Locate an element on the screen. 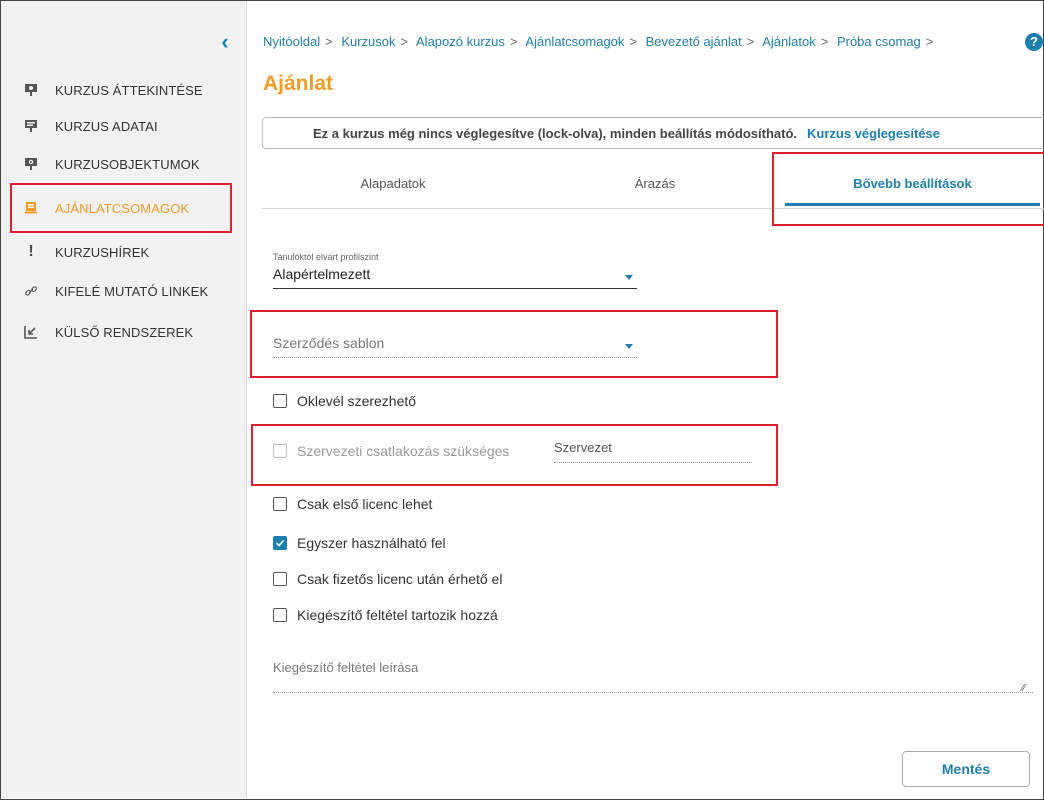  breadcrumb-item: Alapozó kurzus is located at coordinates (460, 41).